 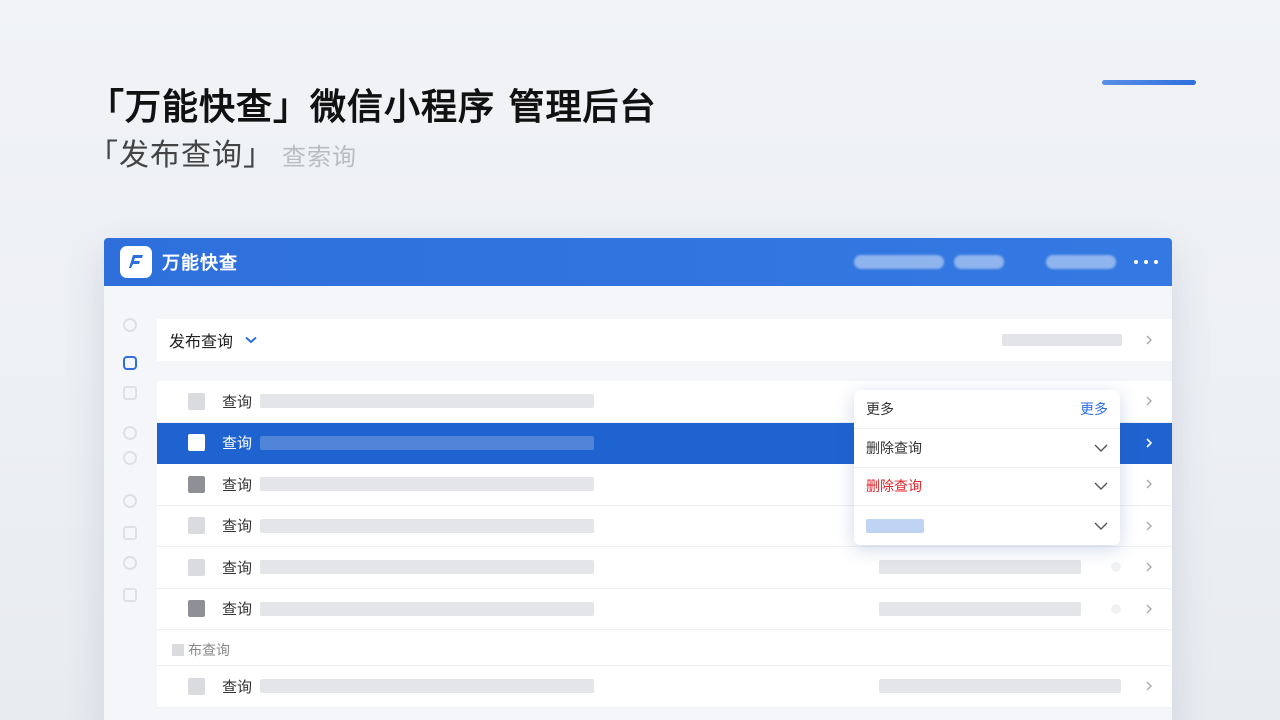 I want to click on rail-file-icon, so click(x=130, y=533).